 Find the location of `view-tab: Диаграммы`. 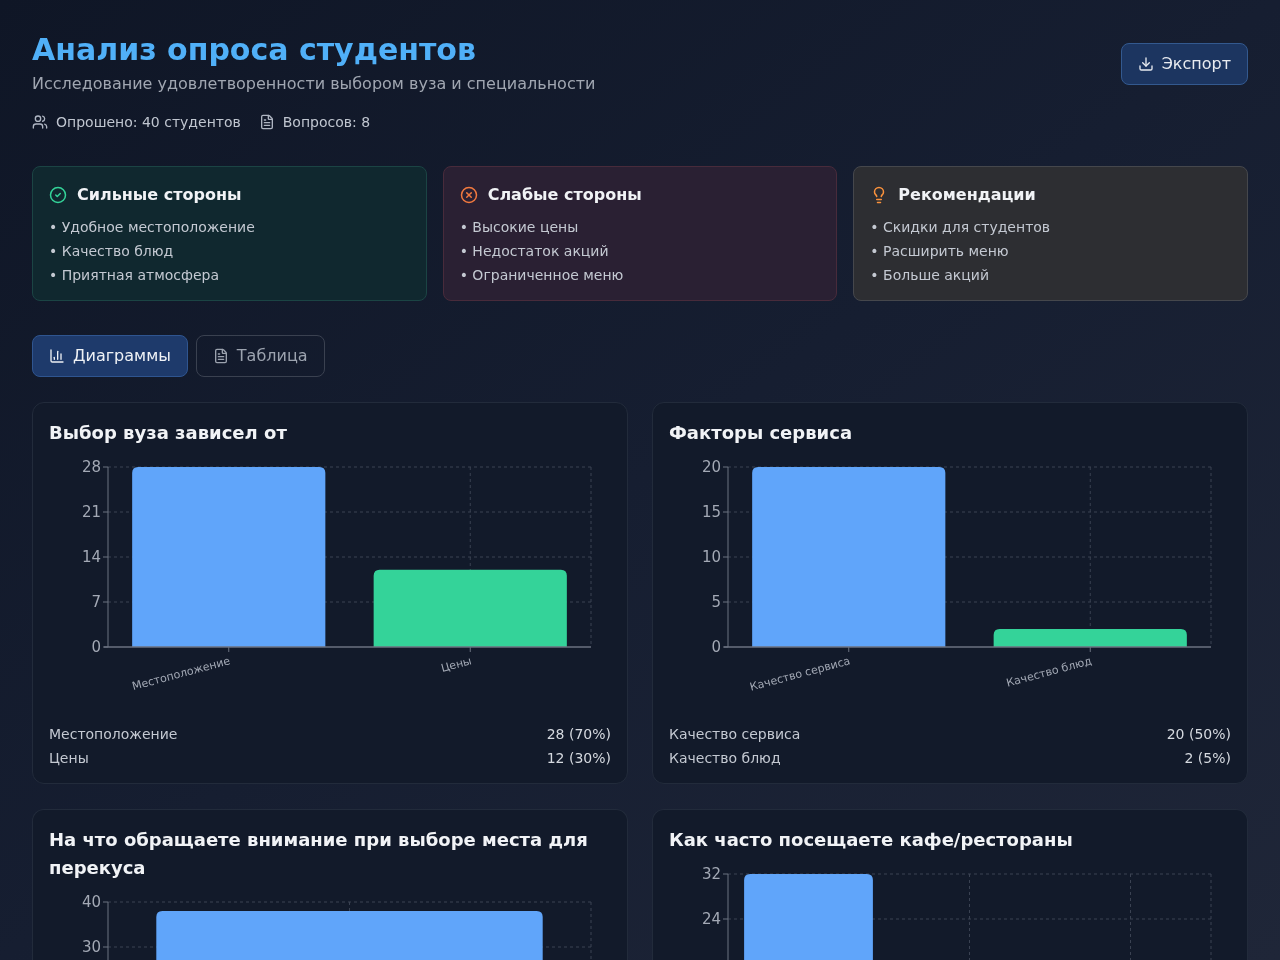

view-tab: Диаграммы is located at coordinates (110, 356).